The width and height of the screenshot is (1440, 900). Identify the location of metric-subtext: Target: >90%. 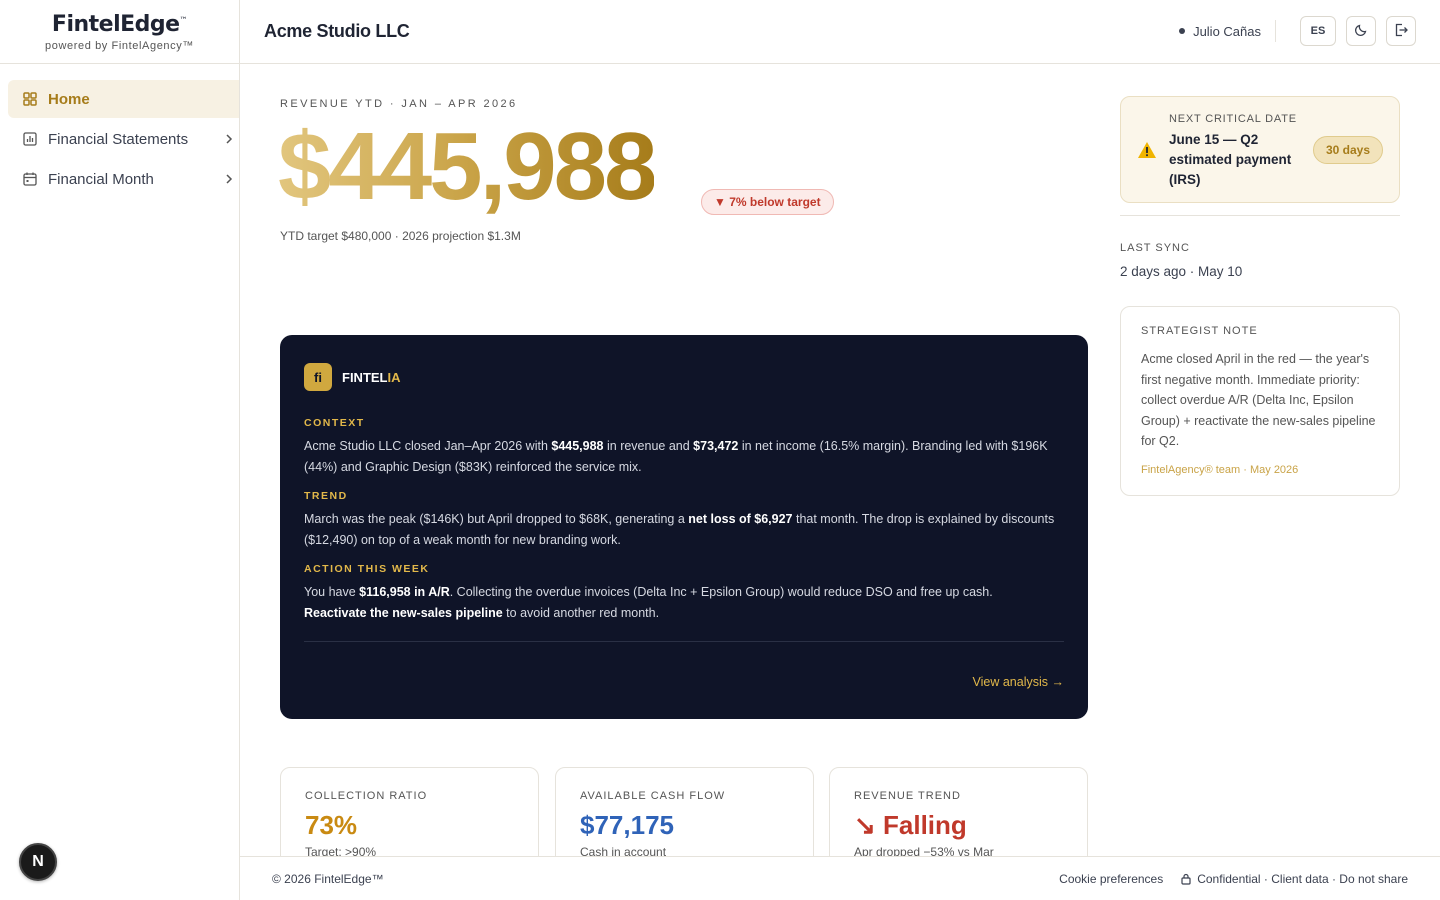
(341, 850).